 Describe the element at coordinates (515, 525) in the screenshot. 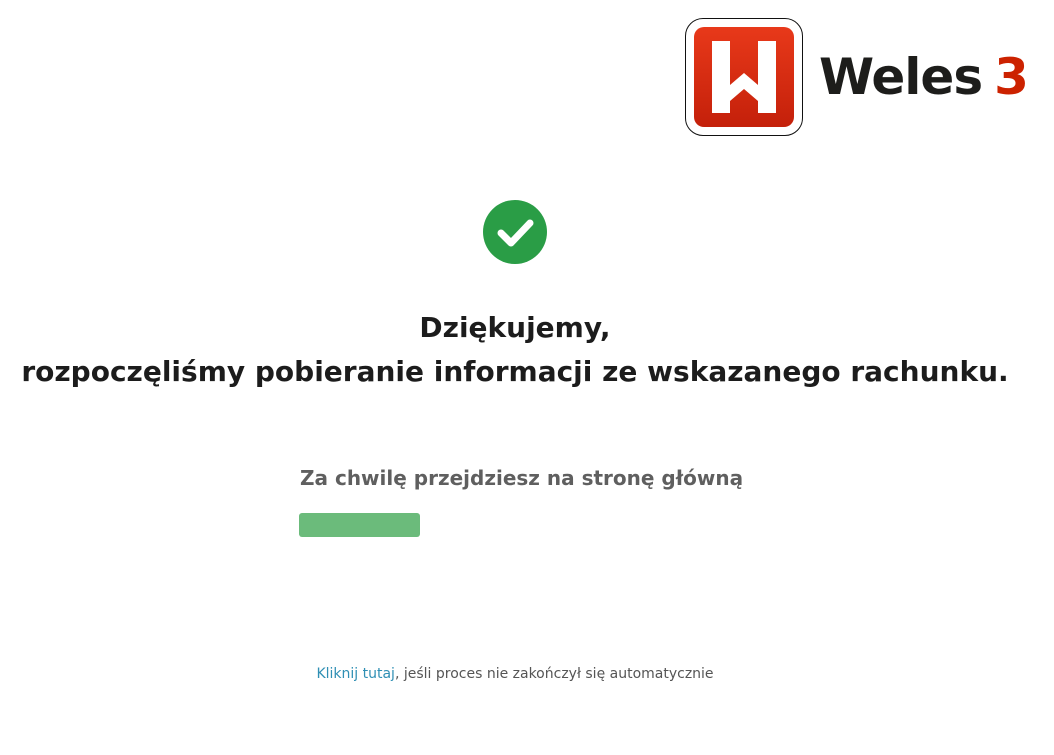

I see `redirect-progress-bar` at that location.